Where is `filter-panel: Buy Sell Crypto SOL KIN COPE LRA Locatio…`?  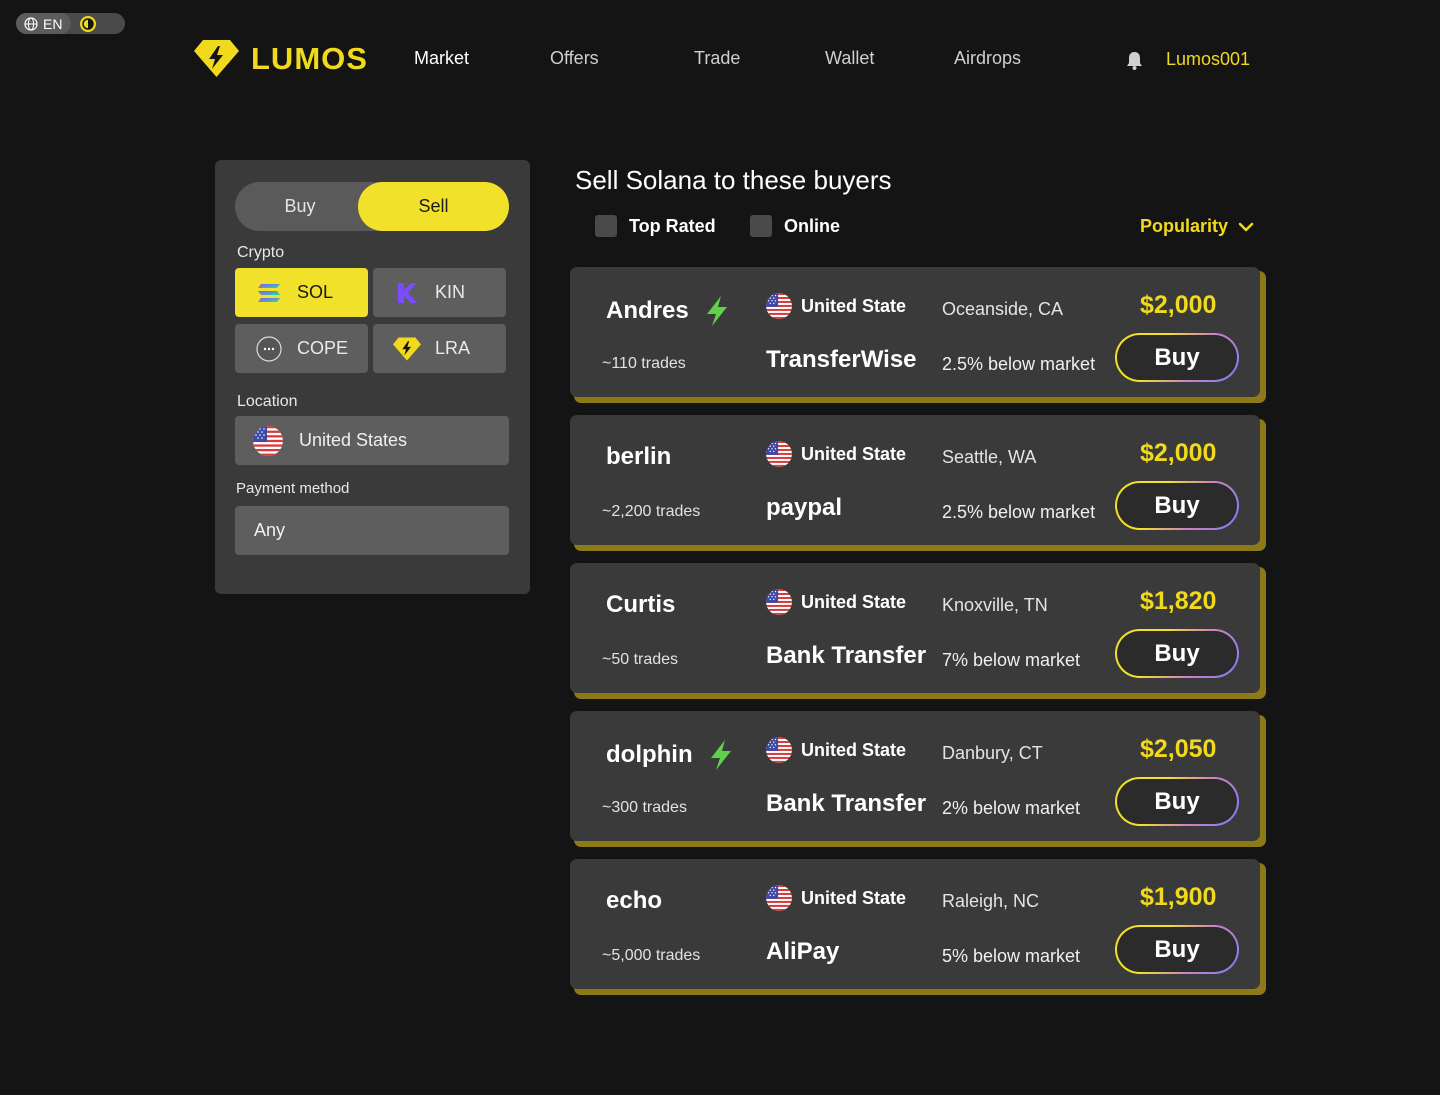
filter-panel: Buy Sell Crypto SOL KIN COPE LRA Locatio… is located at coordinates (372, 377).